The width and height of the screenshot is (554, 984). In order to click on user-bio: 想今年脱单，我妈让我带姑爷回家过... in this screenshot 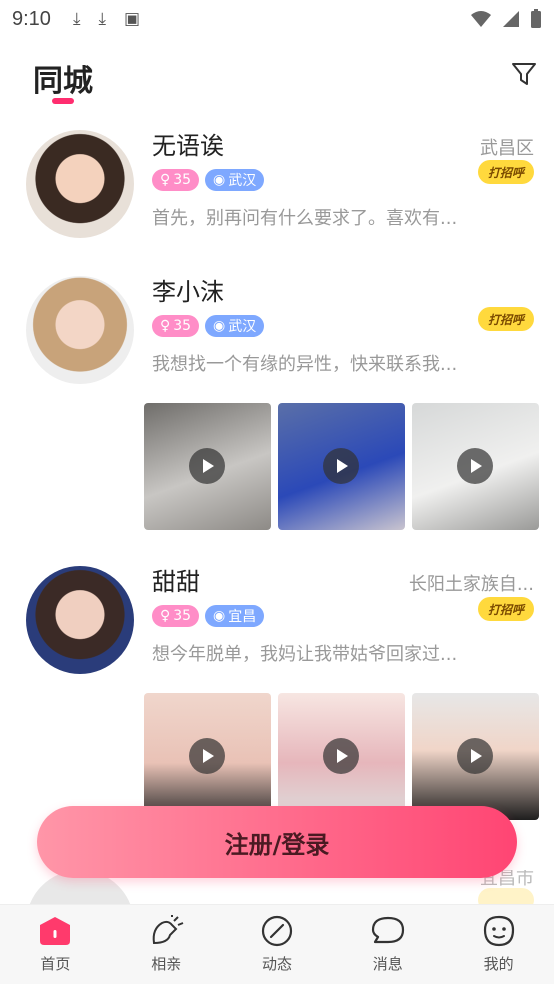, I will do `click(305, 654)`.